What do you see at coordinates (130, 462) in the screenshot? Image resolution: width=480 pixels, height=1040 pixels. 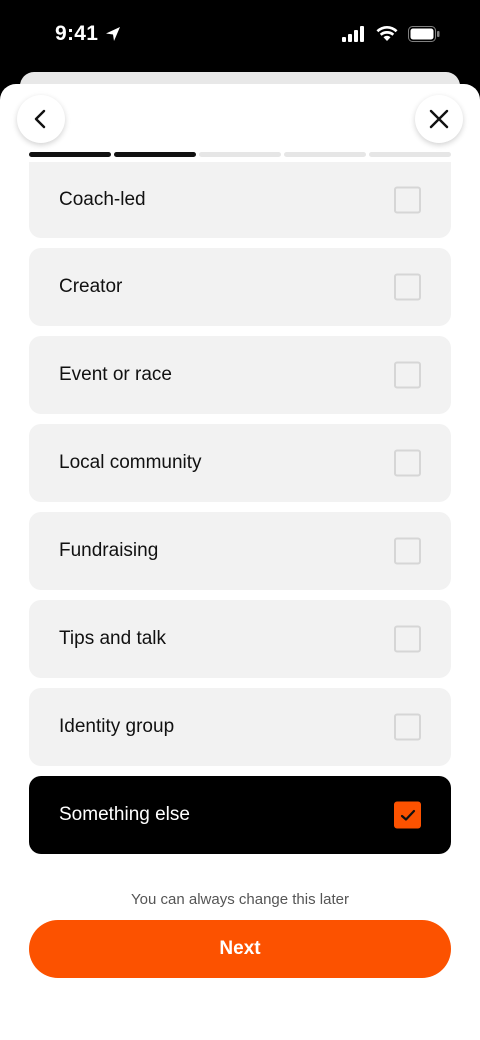 I see `option-label: Local community` at bounding box center [130, 462].